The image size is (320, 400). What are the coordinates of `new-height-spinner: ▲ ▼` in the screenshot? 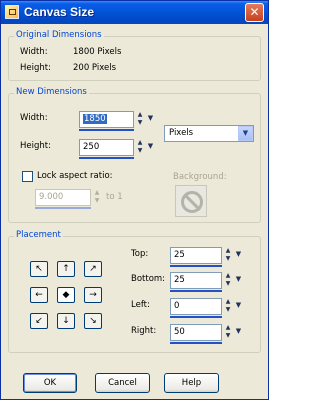 It's located at (140, 147).